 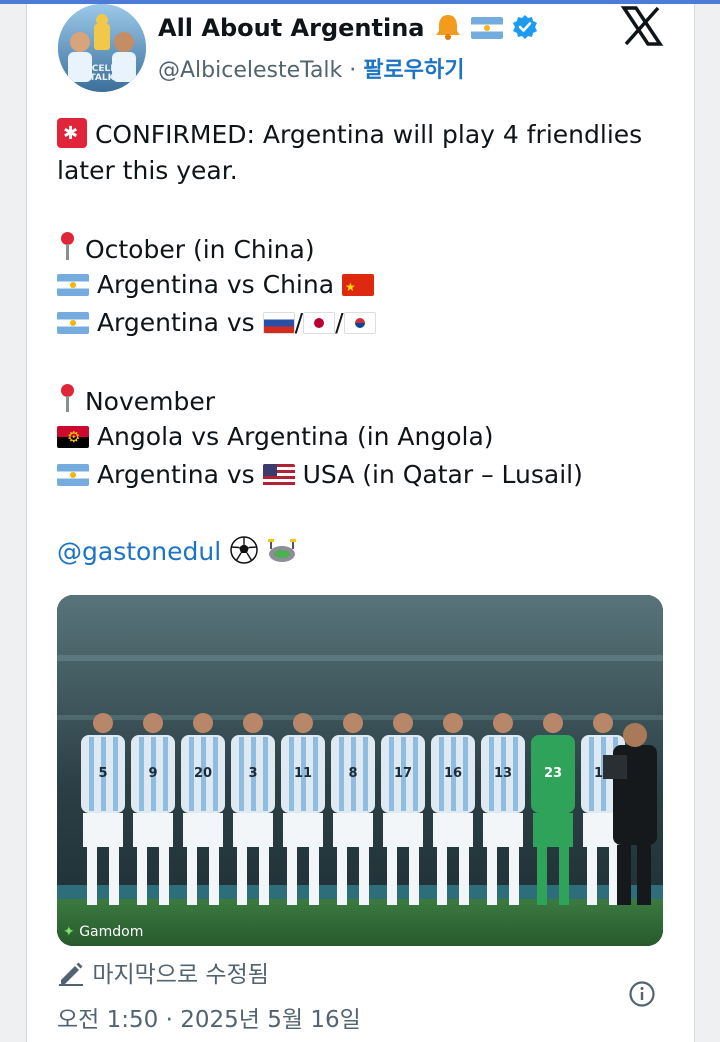 I want to click on jersey-number: 8, so click(x=352, y=773).